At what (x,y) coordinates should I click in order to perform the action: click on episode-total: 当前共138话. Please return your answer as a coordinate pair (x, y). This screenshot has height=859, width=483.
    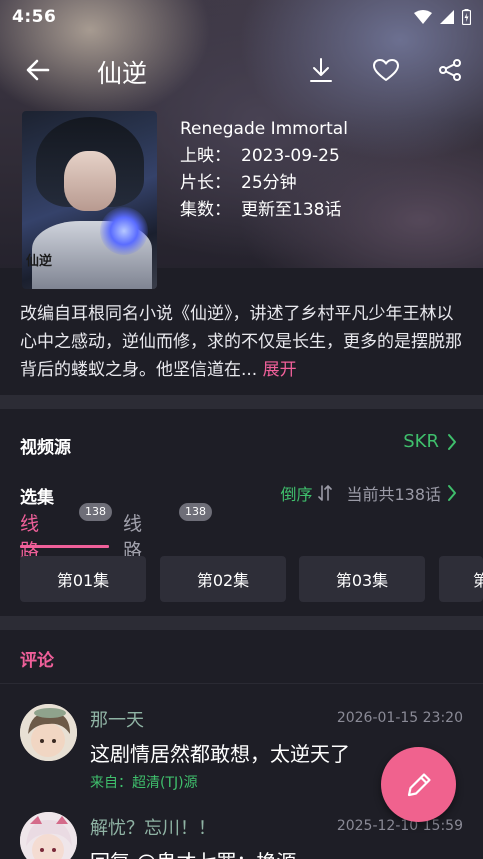
    Looking at the image, I should click on (393, 493).